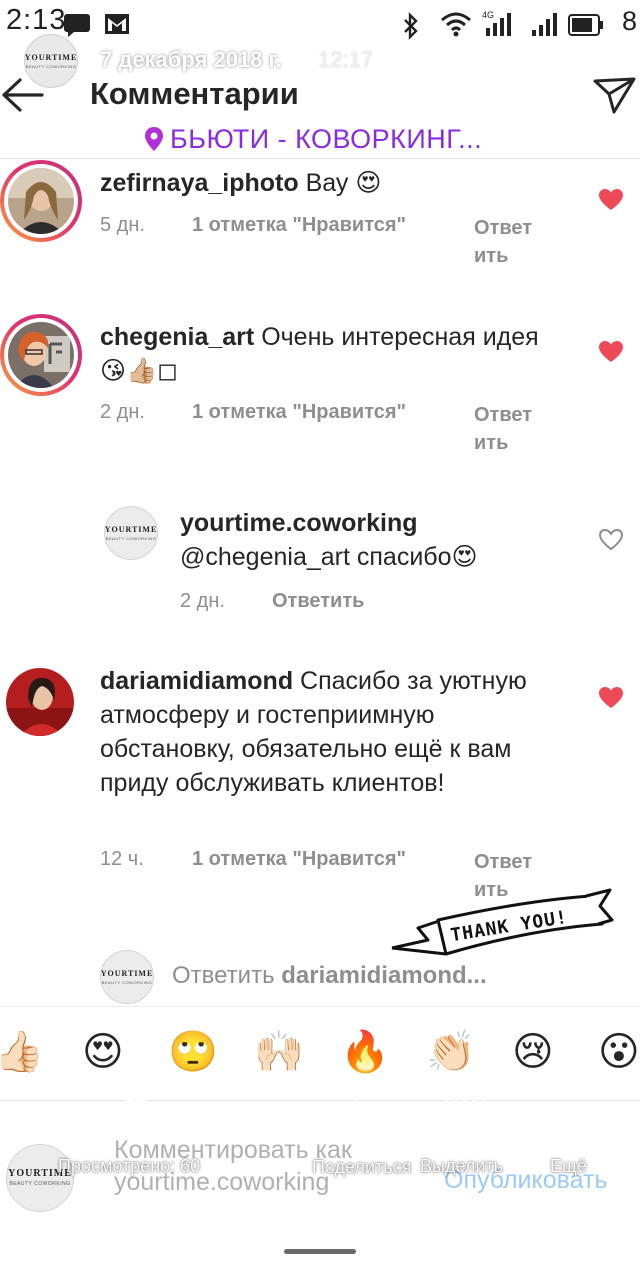 The width and height of the screenshot is (640, 1280). Describe the element at coordinates (488, 15) in the screenshot. I see `svg-text: 4G` at that location.